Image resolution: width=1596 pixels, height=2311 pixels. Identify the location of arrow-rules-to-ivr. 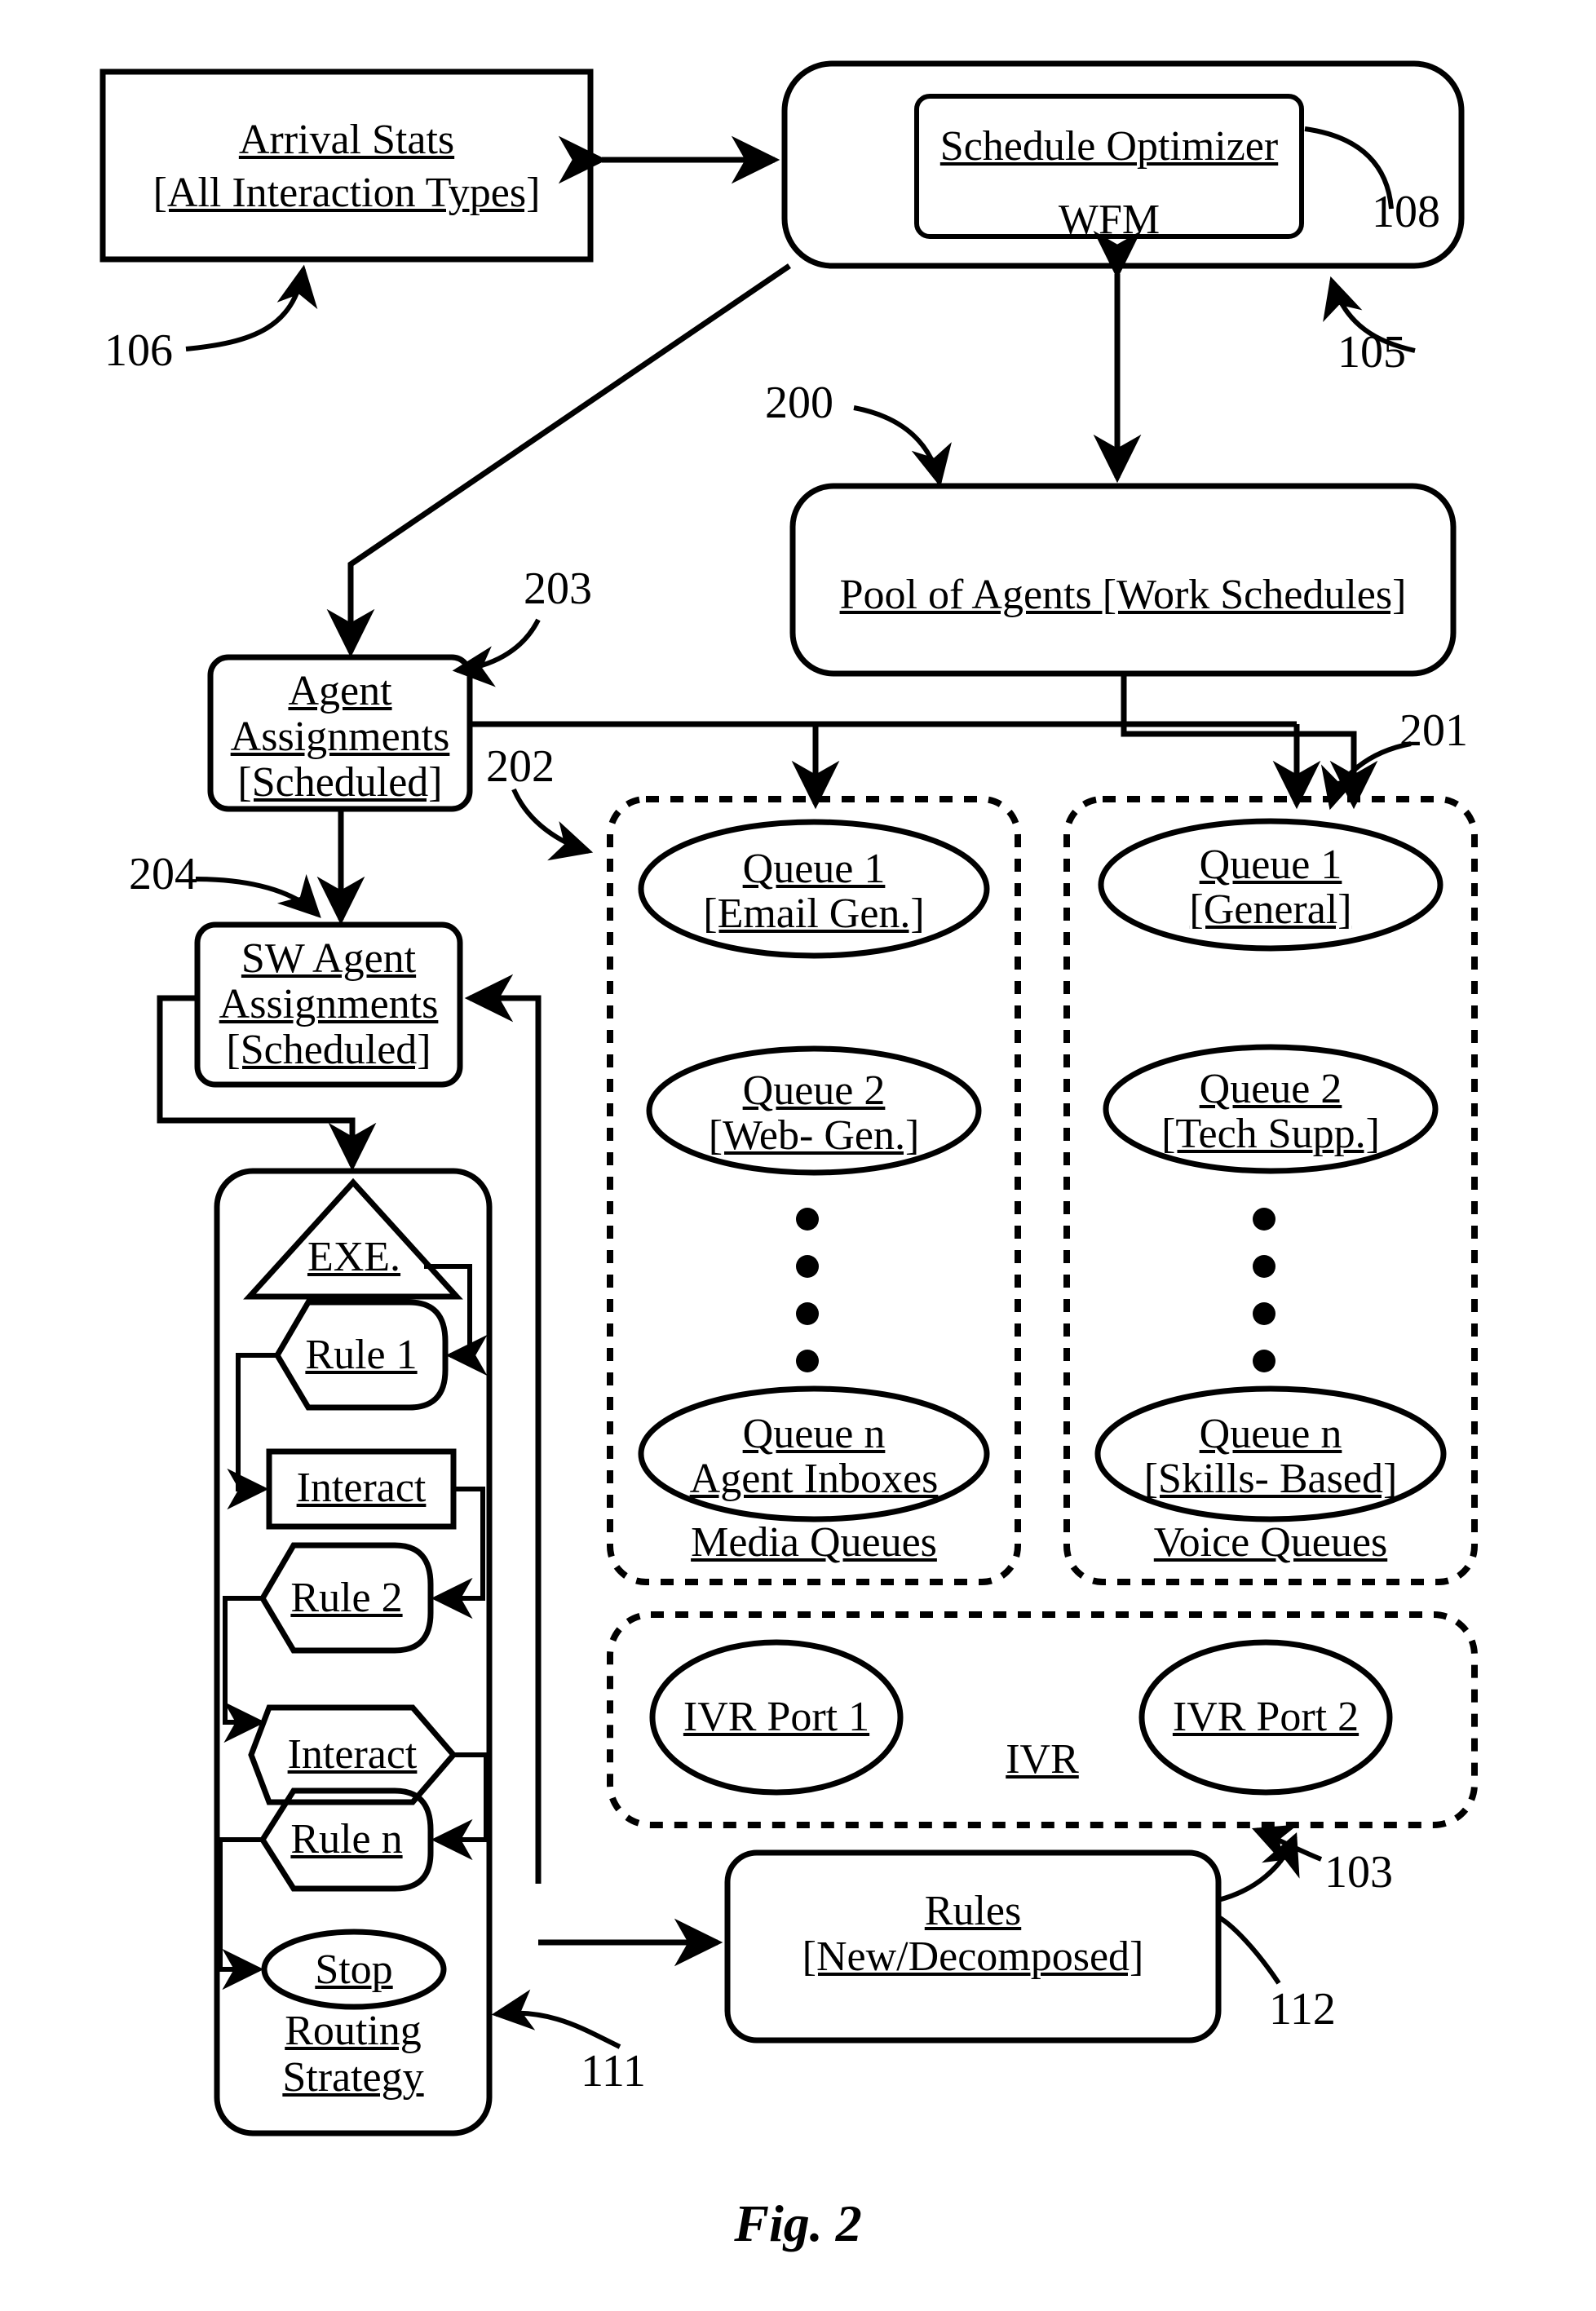
(1259, 1867).